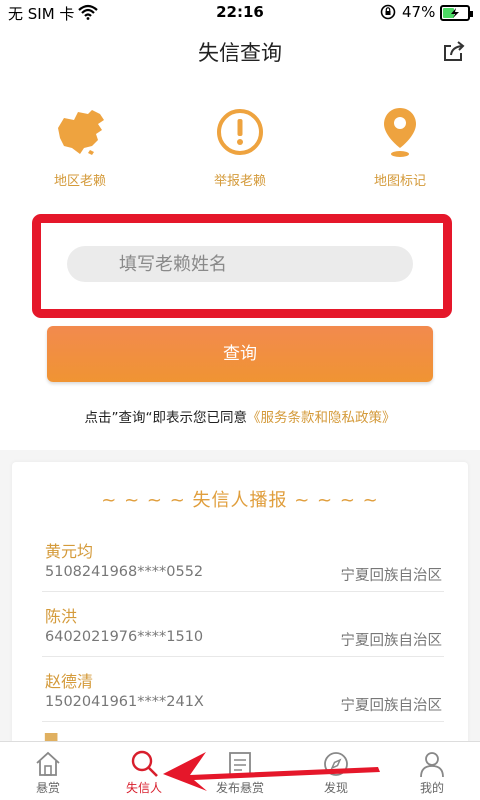  What do you see at coordinates (166, 418) in the screenshot?
I see `agreement-prefix: 点击”查询“即表示您已同意` at bounding box center [166, 418].